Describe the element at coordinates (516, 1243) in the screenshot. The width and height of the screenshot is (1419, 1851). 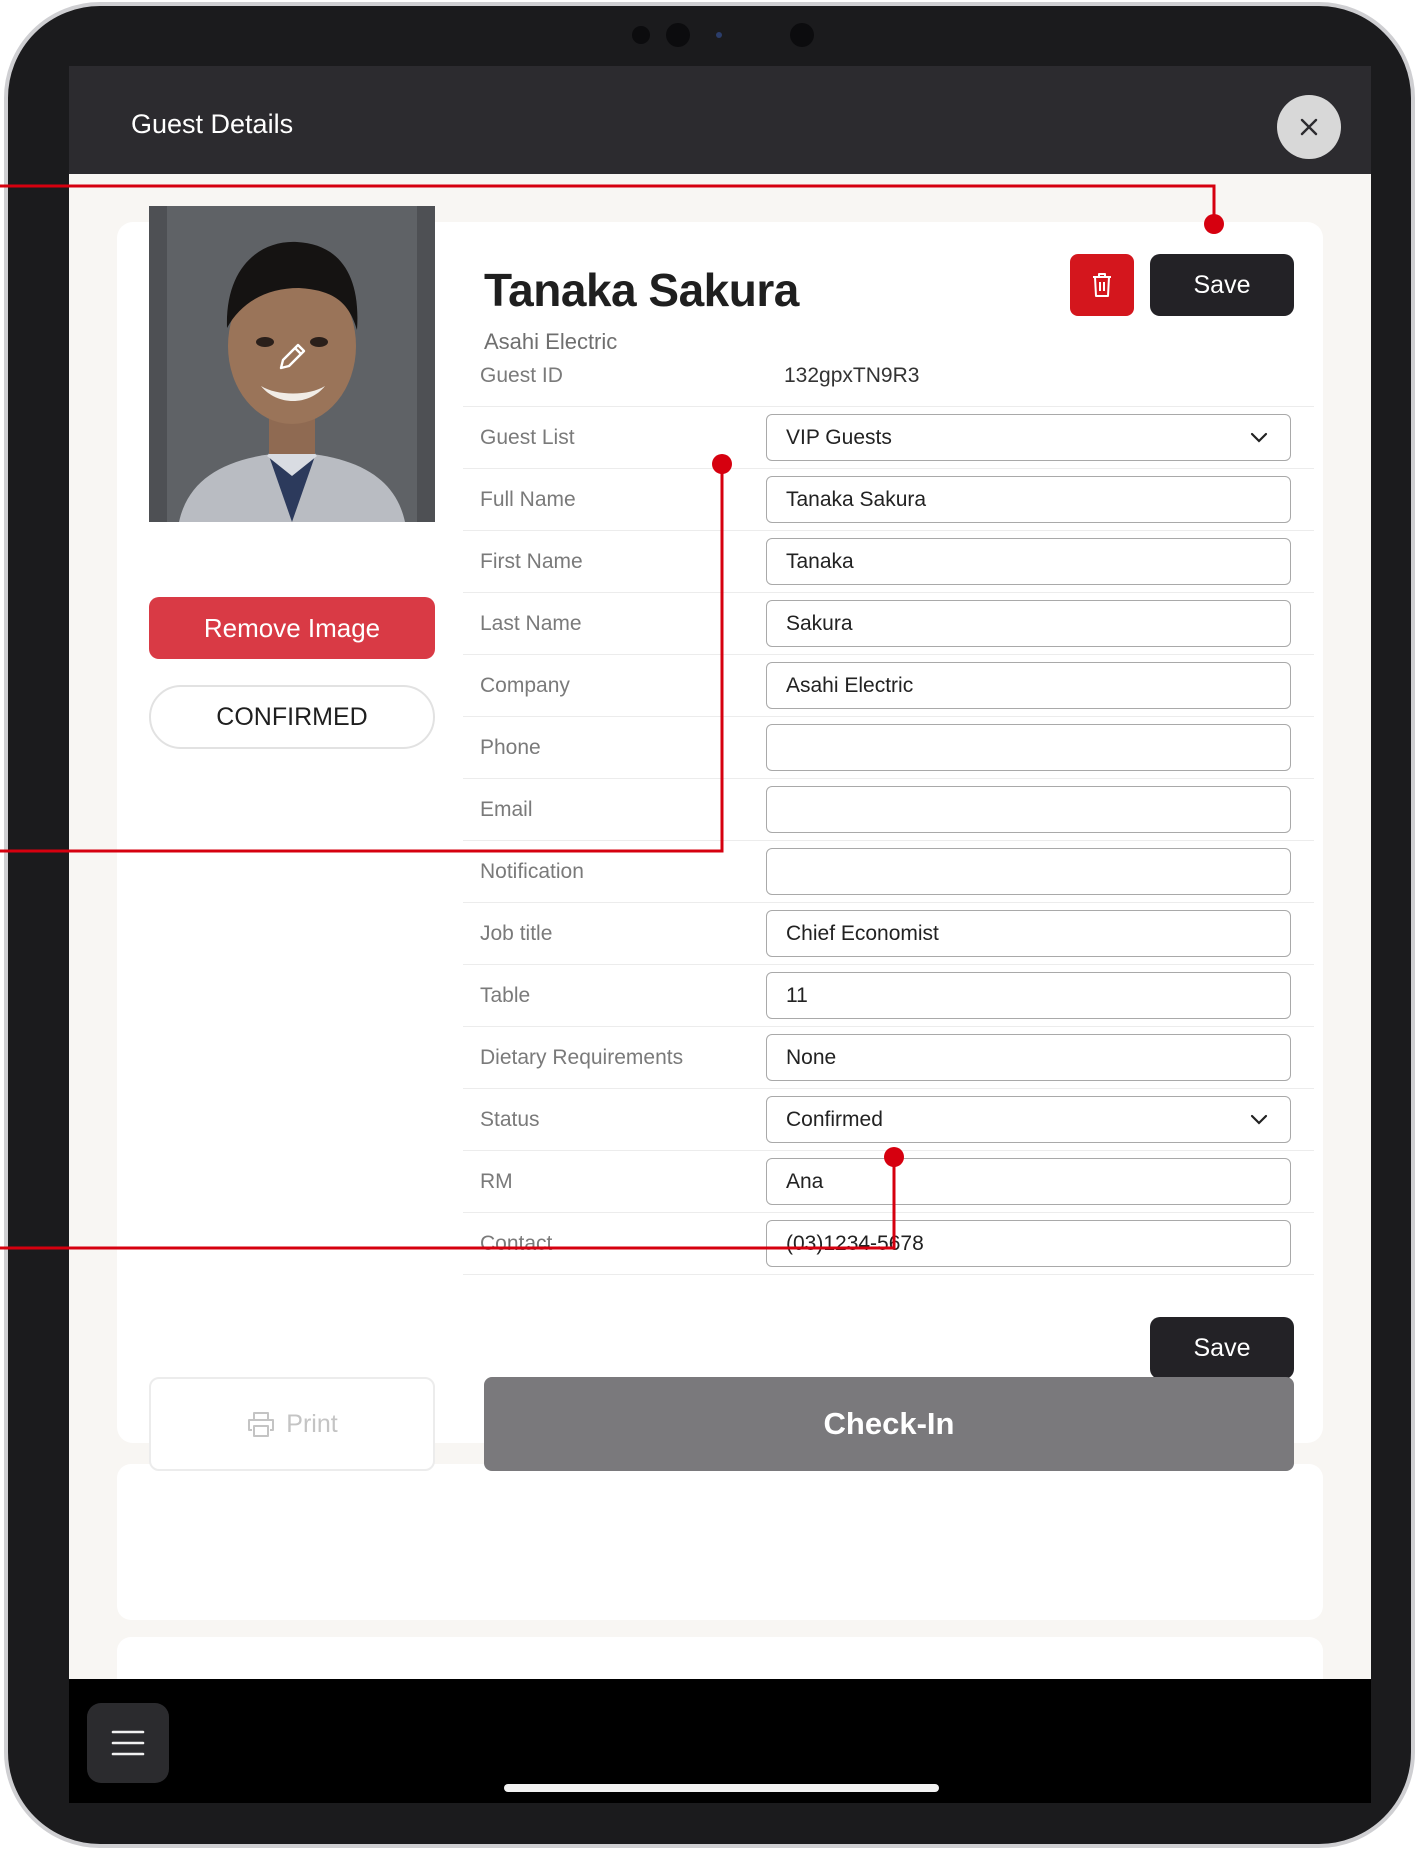
I see `label-contact: Contact` at that location.